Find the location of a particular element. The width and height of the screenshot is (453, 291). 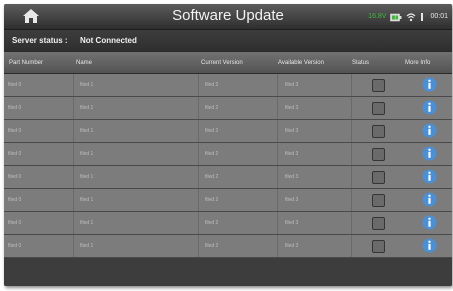

column-header-part-number: Part Number is located at coordinates (26, 63).